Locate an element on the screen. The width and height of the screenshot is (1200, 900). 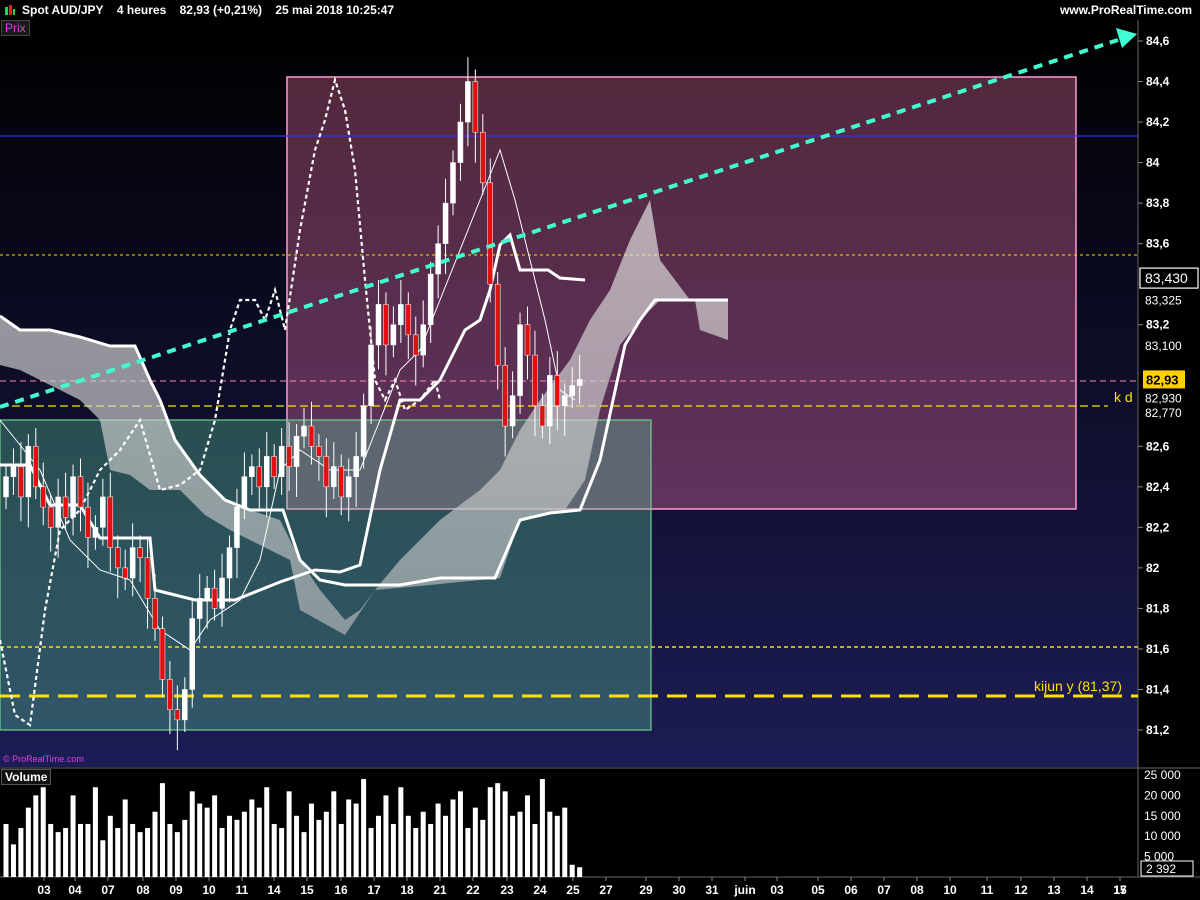
x-tick-label: 14 is located at coordinates (274, 890).